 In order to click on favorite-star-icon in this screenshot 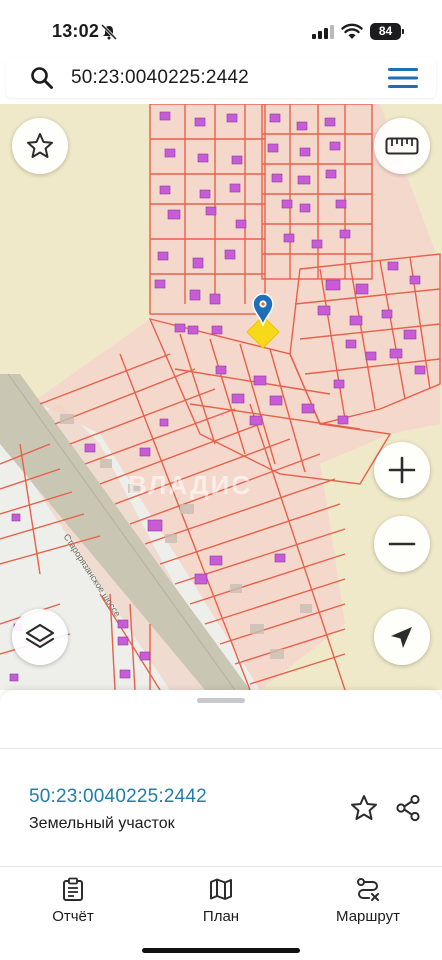, I will do `click(364, 808)`.